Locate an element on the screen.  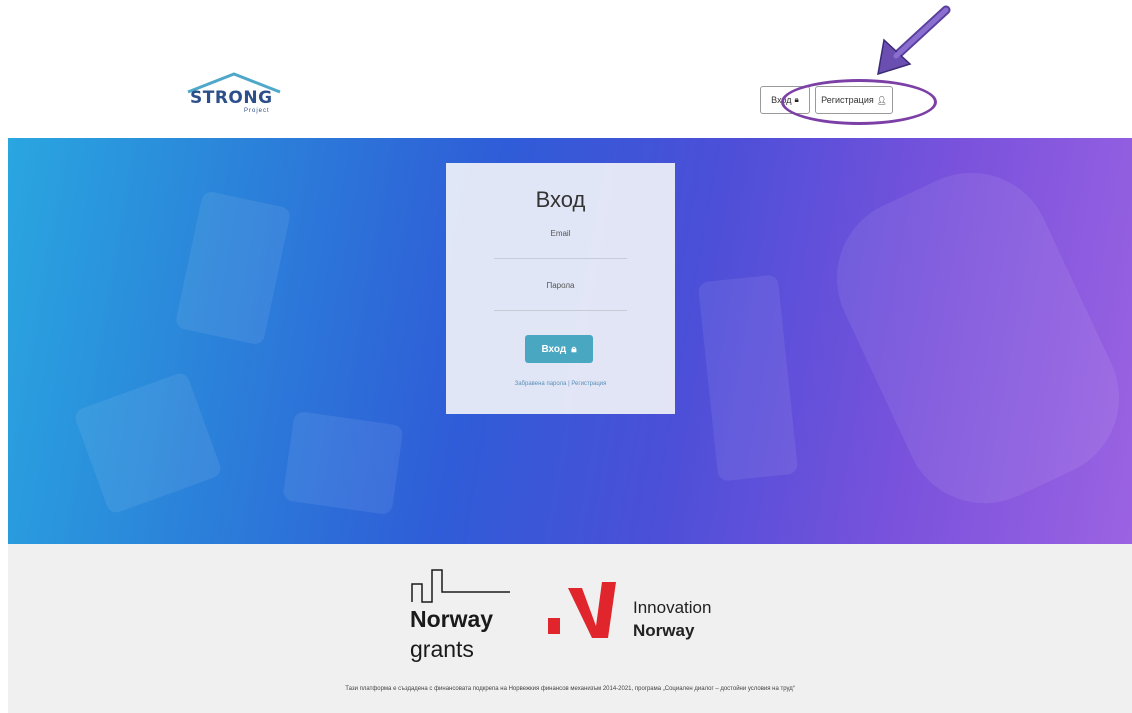
innovation-norway-title: Innovation is located at coordinates (672, 607).